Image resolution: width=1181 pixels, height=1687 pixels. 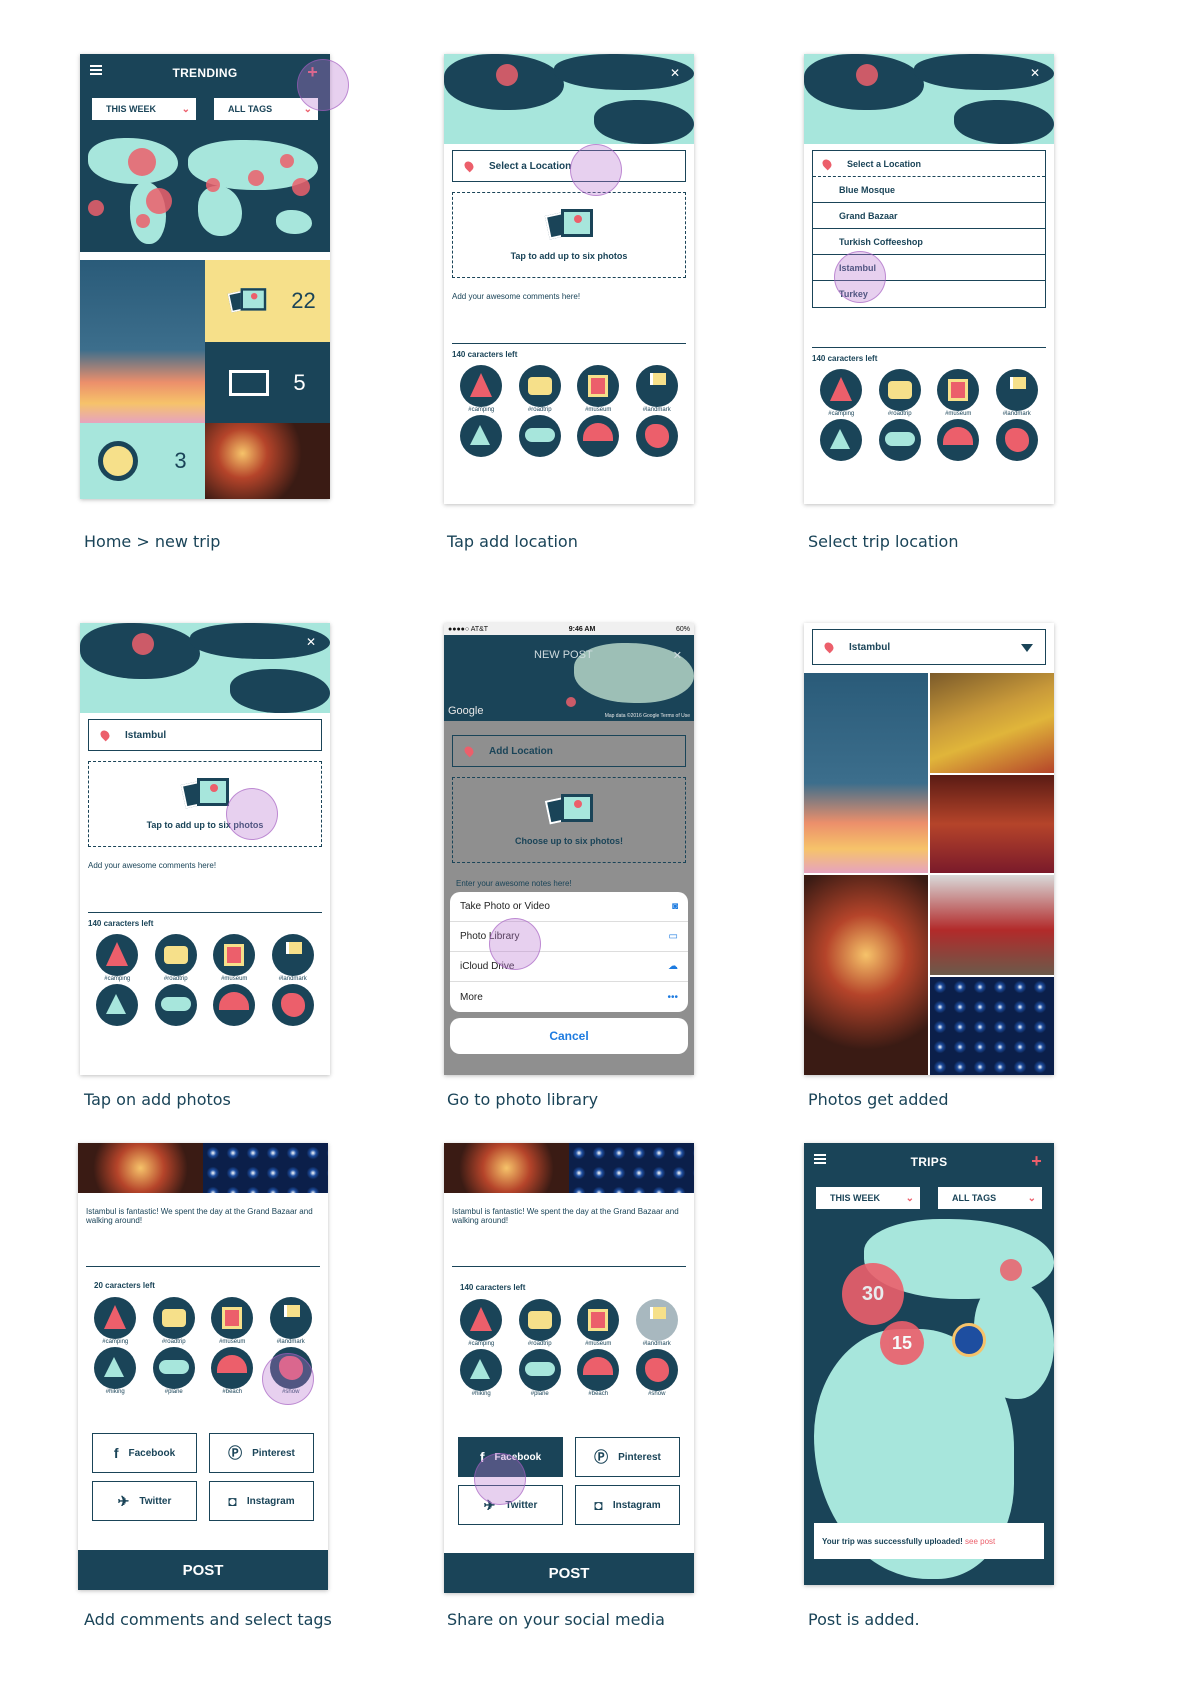 What do you see at coordinates (569, 1036) in the screenshot?
I see `cancel-button: Cancel` at bounding box center [569, 1036].